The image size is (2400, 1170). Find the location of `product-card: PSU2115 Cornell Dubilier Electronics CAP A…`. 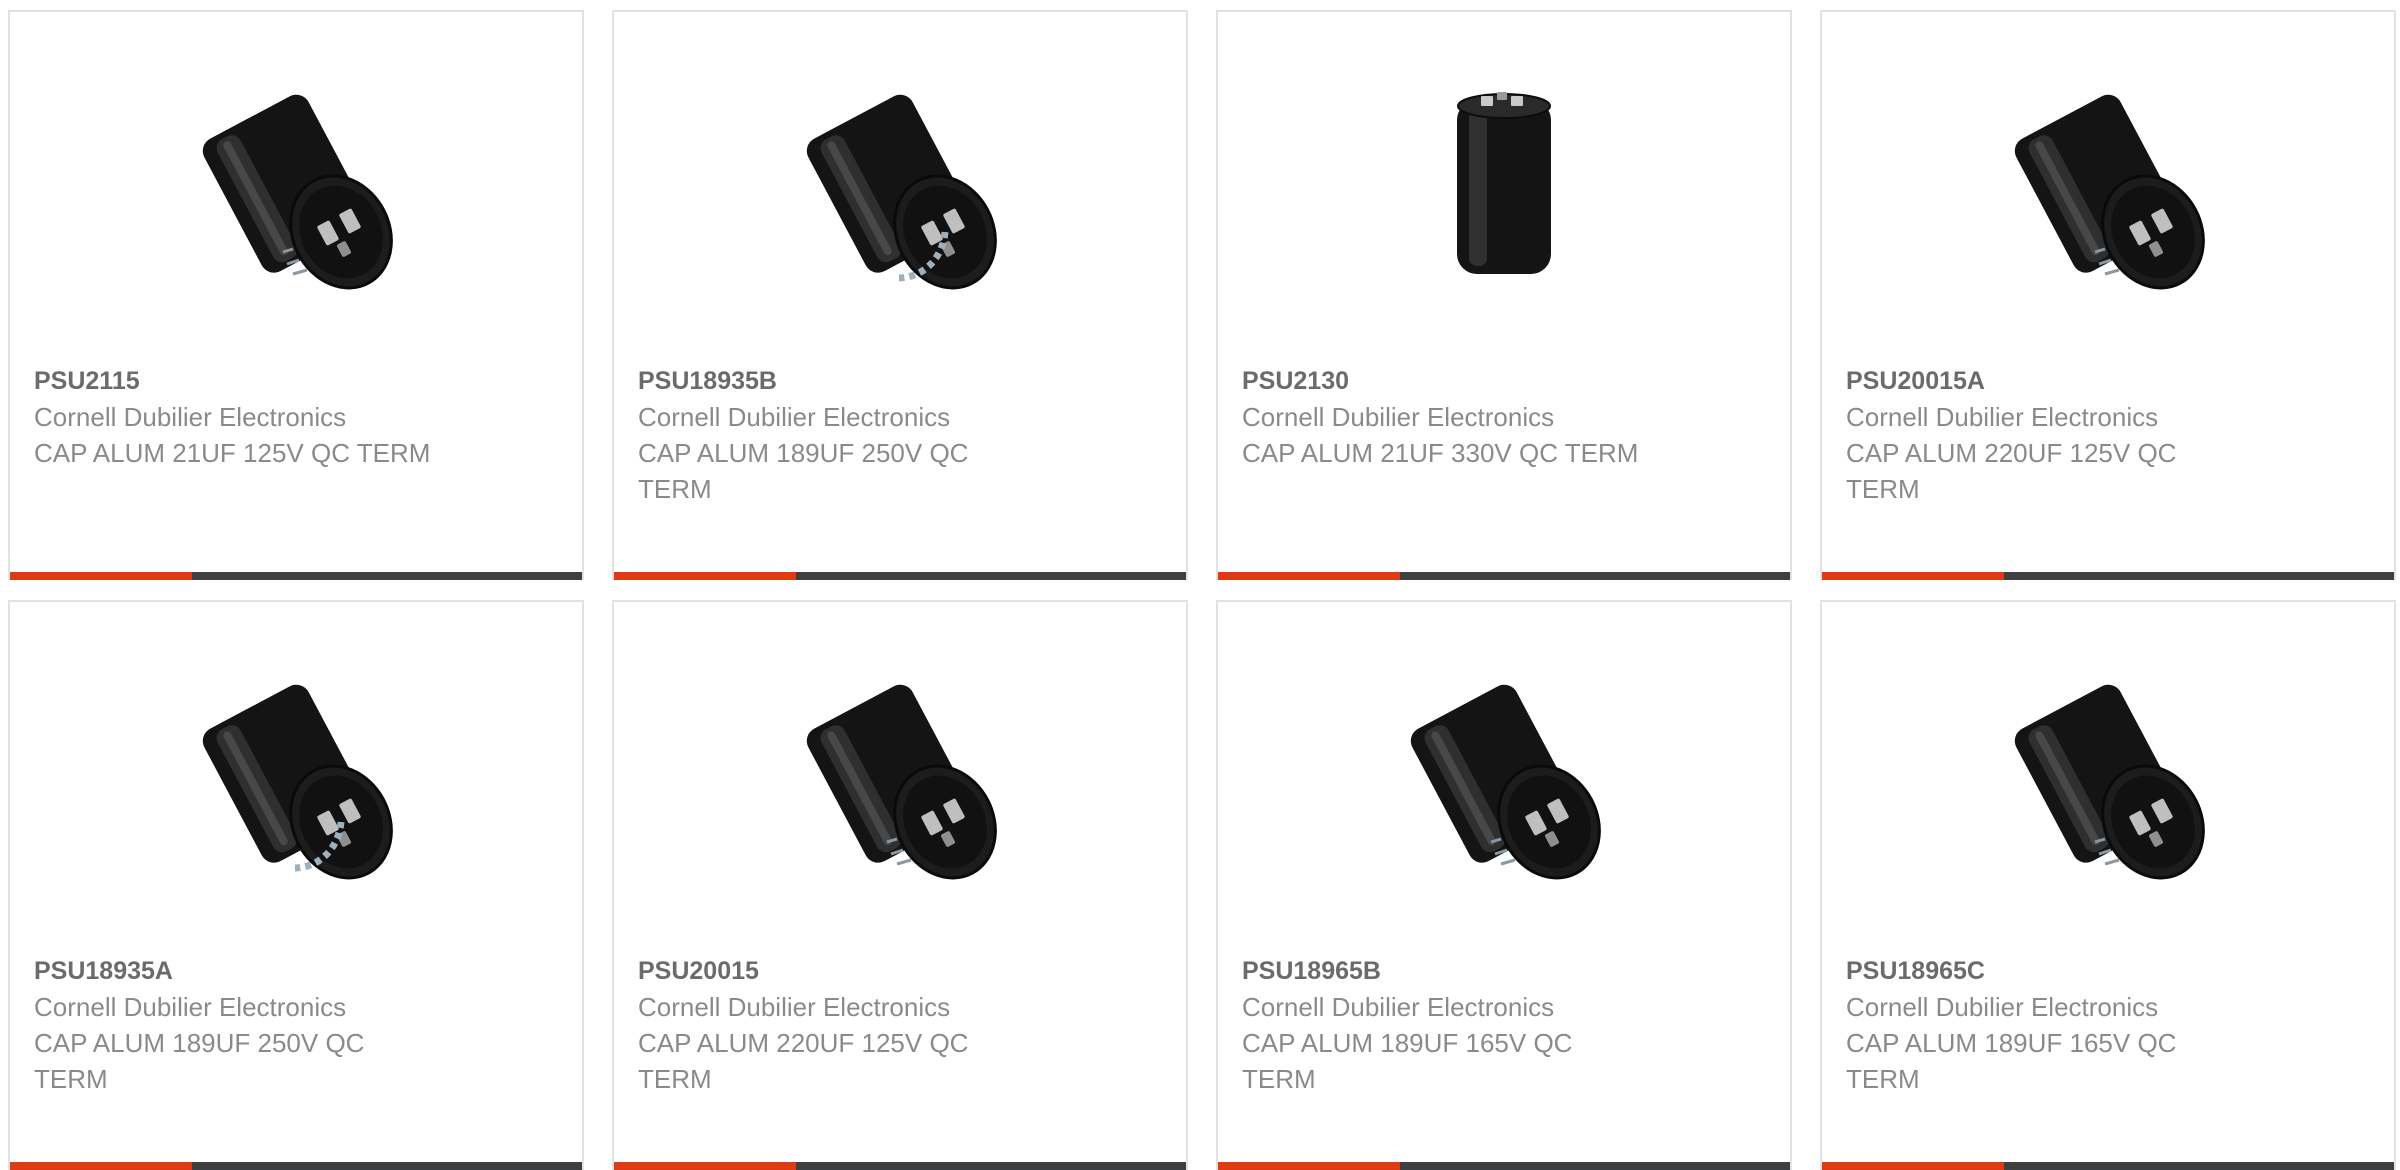

product-card: PSU2115 Cornell Dubilier Electronics CAP A… is located at coordinates (296, 295).